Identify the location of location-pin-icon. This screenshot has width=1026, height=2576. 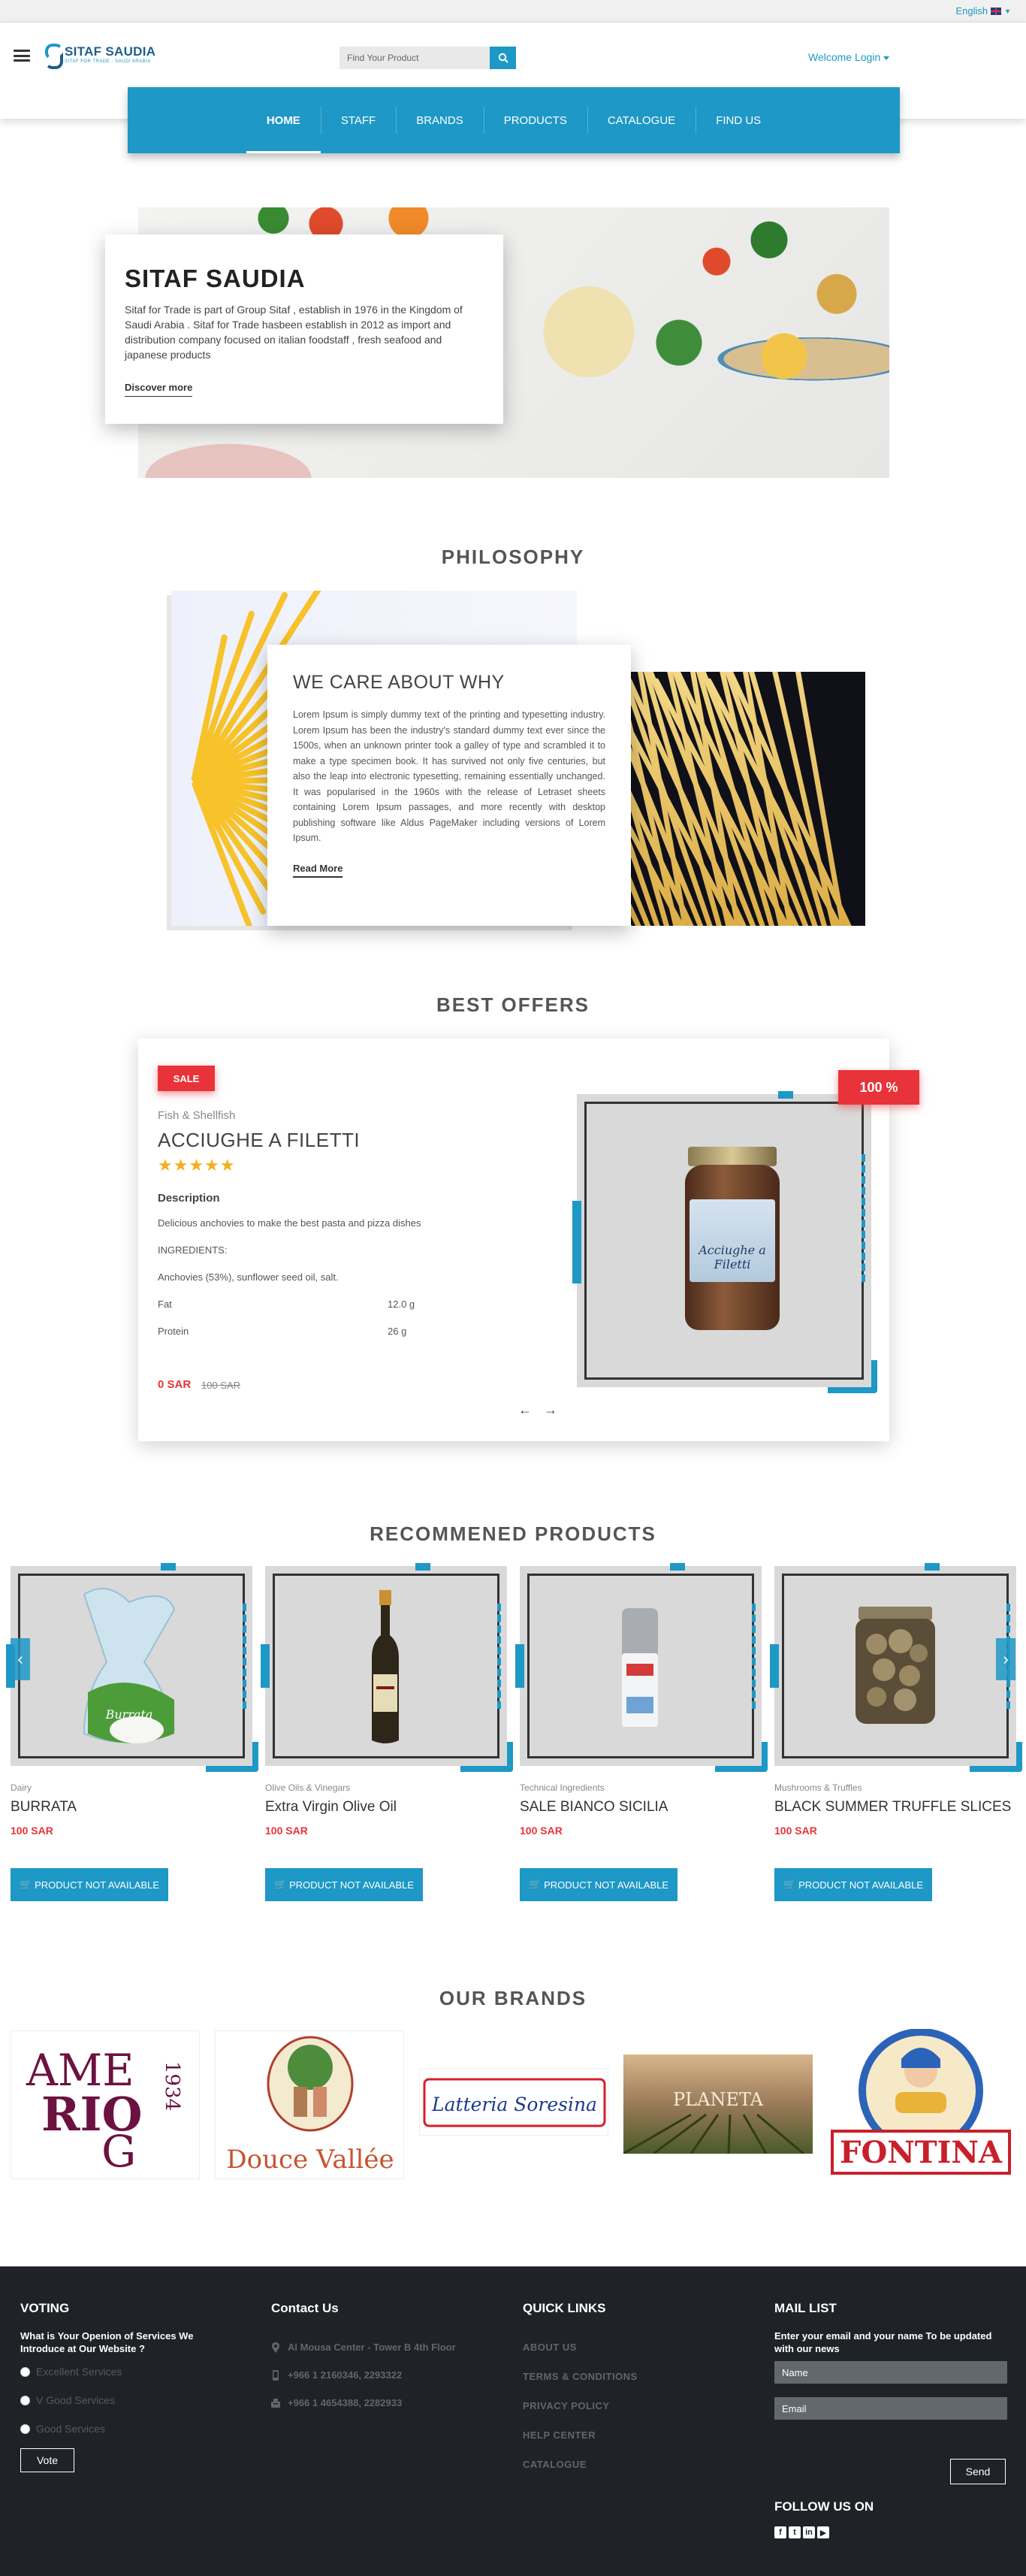
(275, 2348).